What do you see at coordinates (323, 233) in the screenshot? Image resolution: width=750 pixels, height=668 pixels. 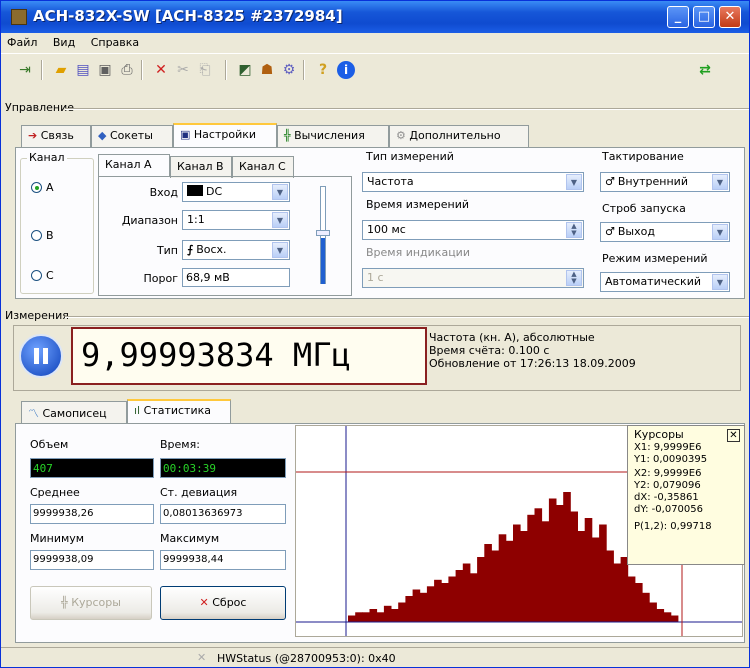 I see `threshold-slider-thumb` at bounding box center [323, 233].